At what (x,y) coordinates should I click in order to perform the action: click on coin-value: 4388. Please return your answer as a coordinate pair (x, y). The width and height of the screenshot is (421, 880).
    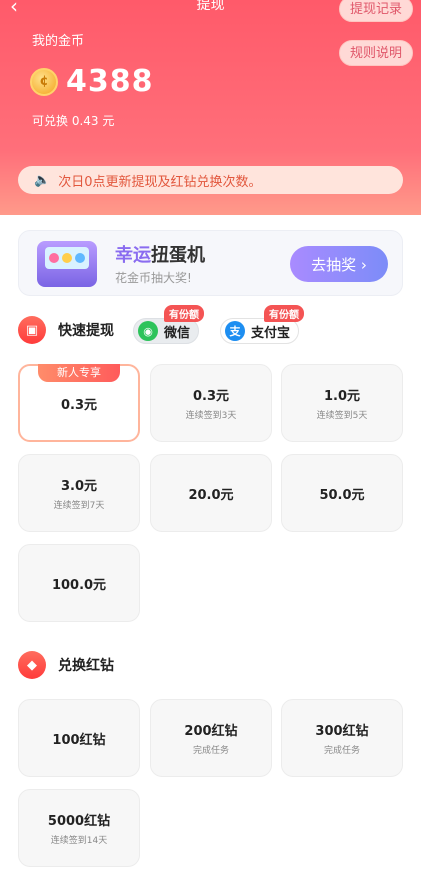
    Looking at the image, I should click on (110, 81).